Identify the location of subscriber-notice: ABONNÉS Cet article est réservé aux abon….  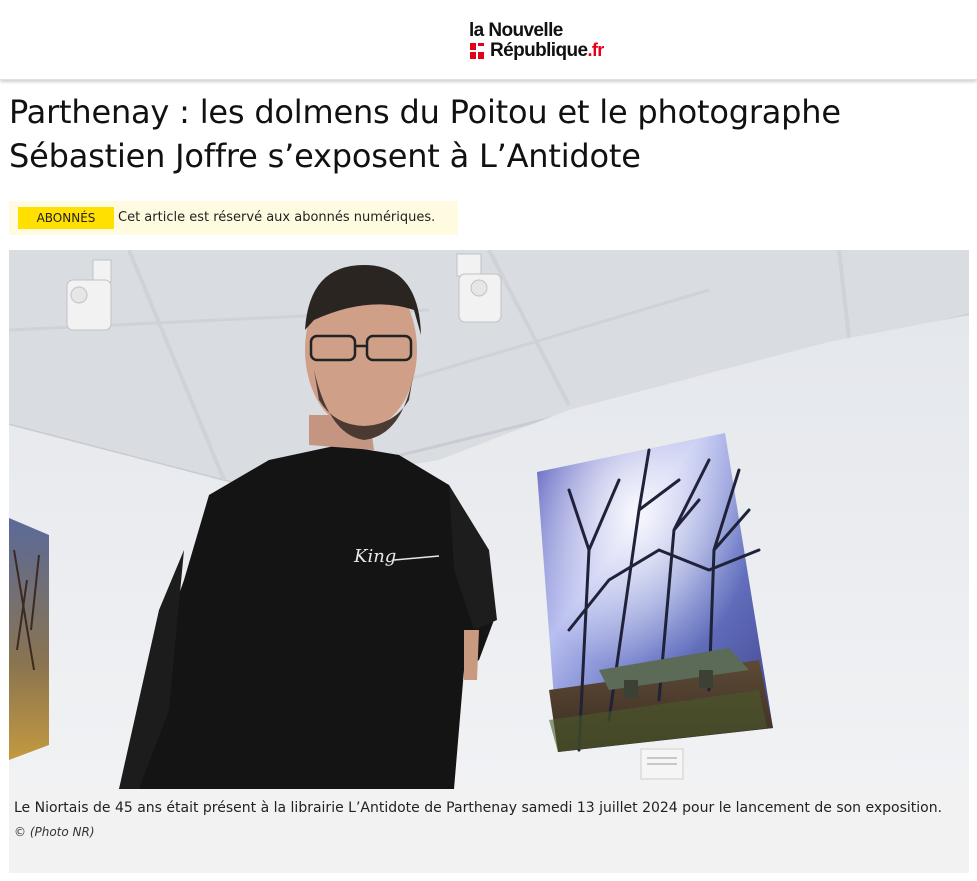
(233, 218).